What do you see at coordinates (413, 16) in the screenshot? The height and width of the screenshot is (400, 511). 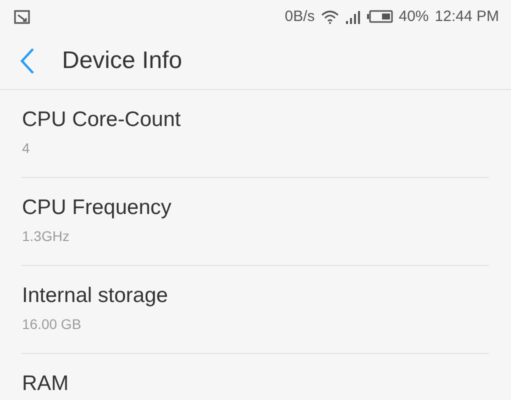 I see `battery-percent: 40%` at bounding box center [413, 16].